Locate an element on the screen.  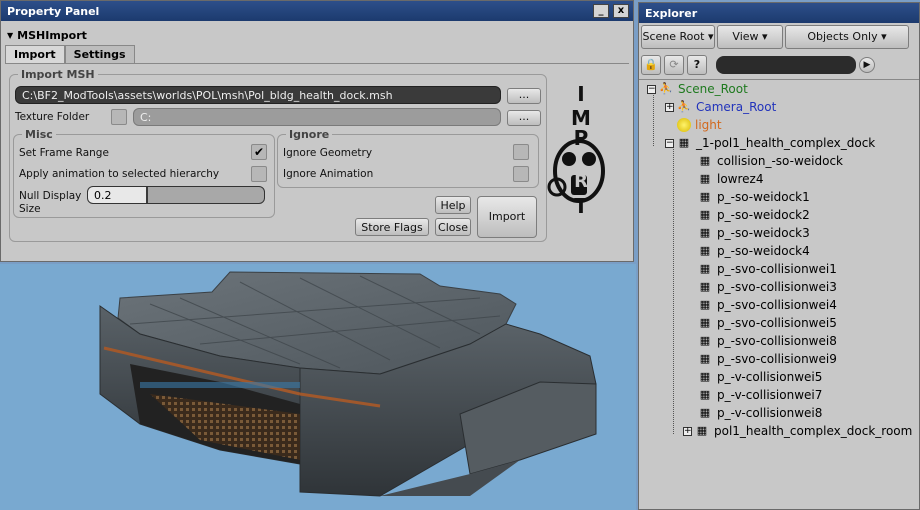
tree-label: p_-svo-collisionwei3 is located at coordinates (777, 287).